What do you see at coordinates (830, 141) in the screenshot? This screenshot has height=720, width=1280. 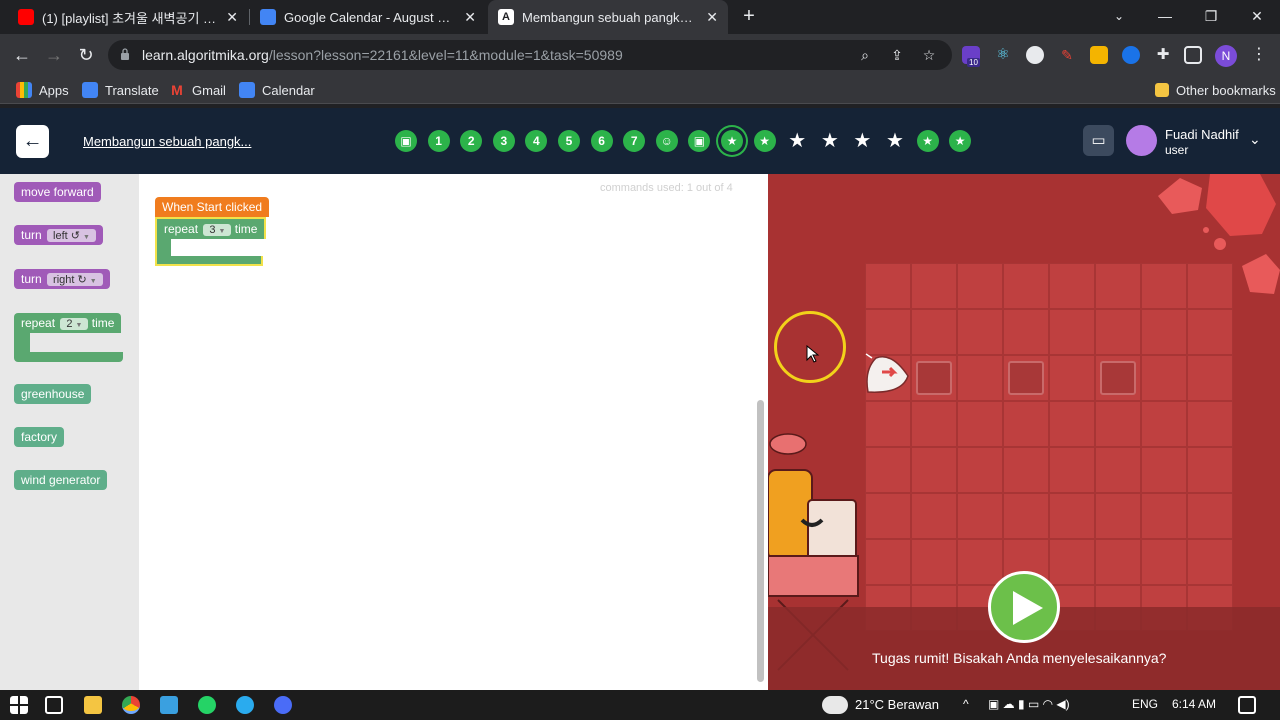 I see `task-step-13: ★` at bounding box center [830, 141].